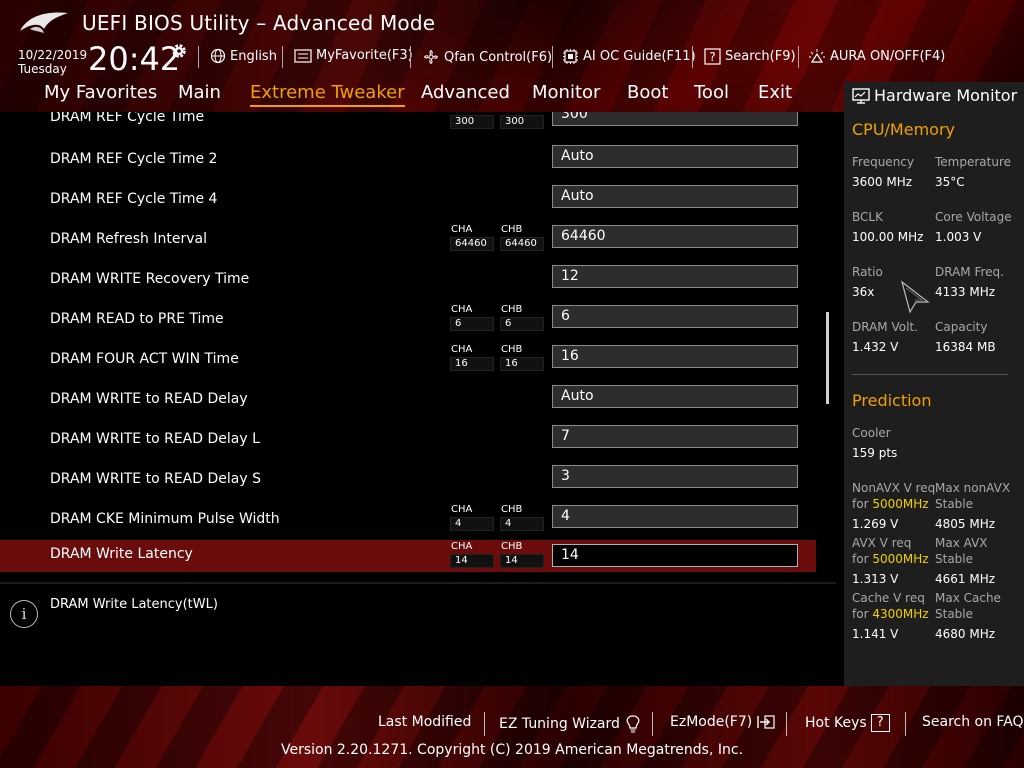 The width and height of the screenshot is (1024, 768). I want to click on avx-frequency: 5000MHz, so click(900, 559).